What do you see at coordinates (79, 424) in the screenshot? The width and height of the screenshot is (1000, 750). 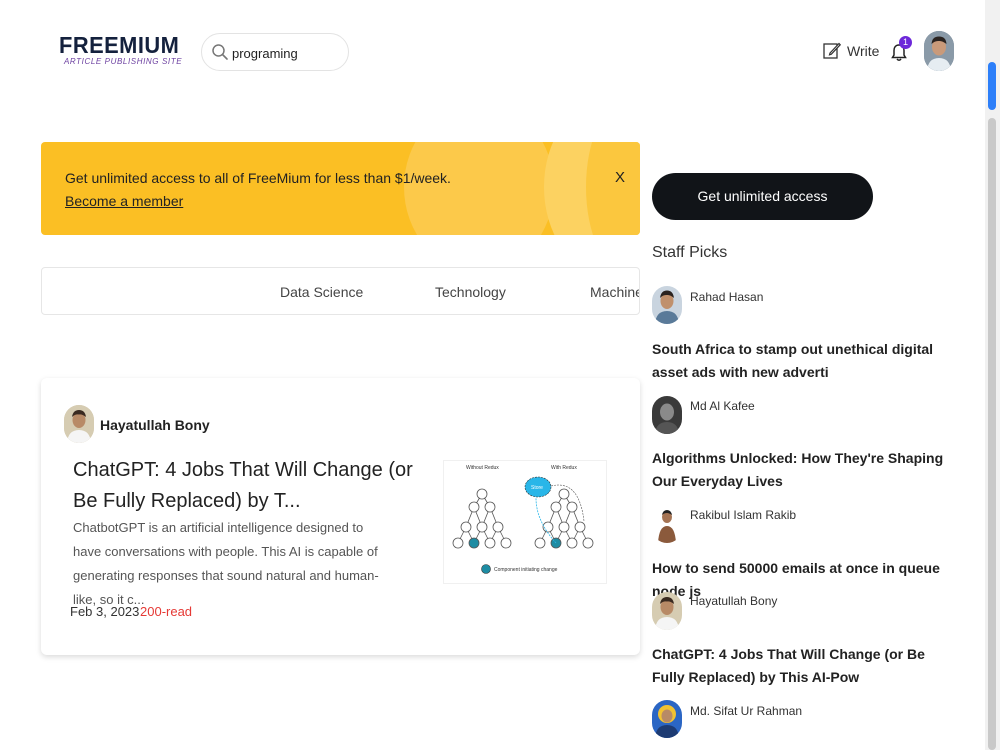 I see `author-avatar` at bounding box center [79, 424].